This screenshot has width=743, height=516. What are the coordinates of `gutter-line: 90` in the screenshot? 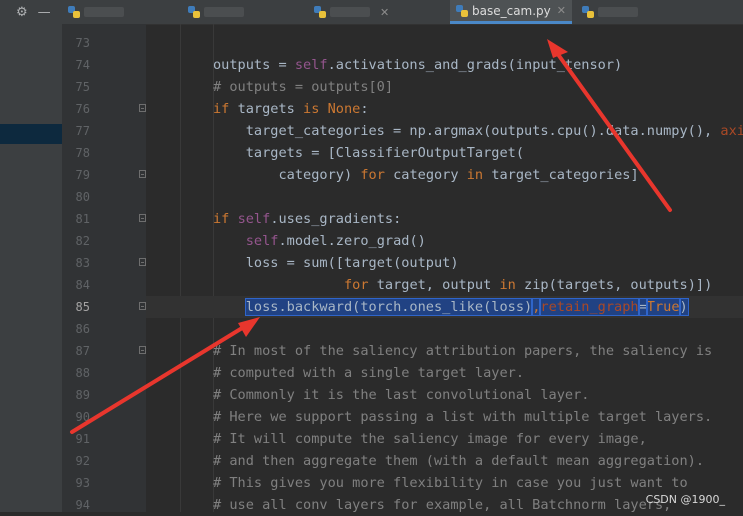 It's located at (104, 417).